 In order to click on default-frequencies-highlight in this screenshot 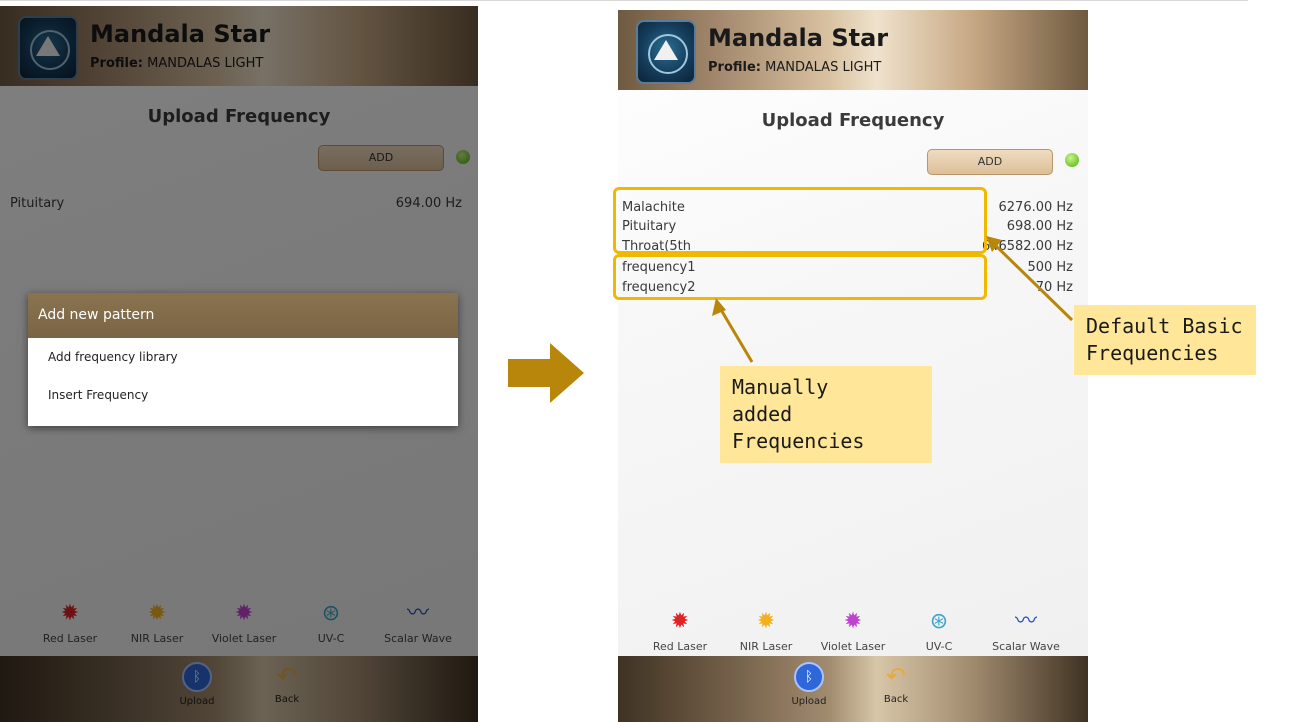, I will do `click(800, 220)`.